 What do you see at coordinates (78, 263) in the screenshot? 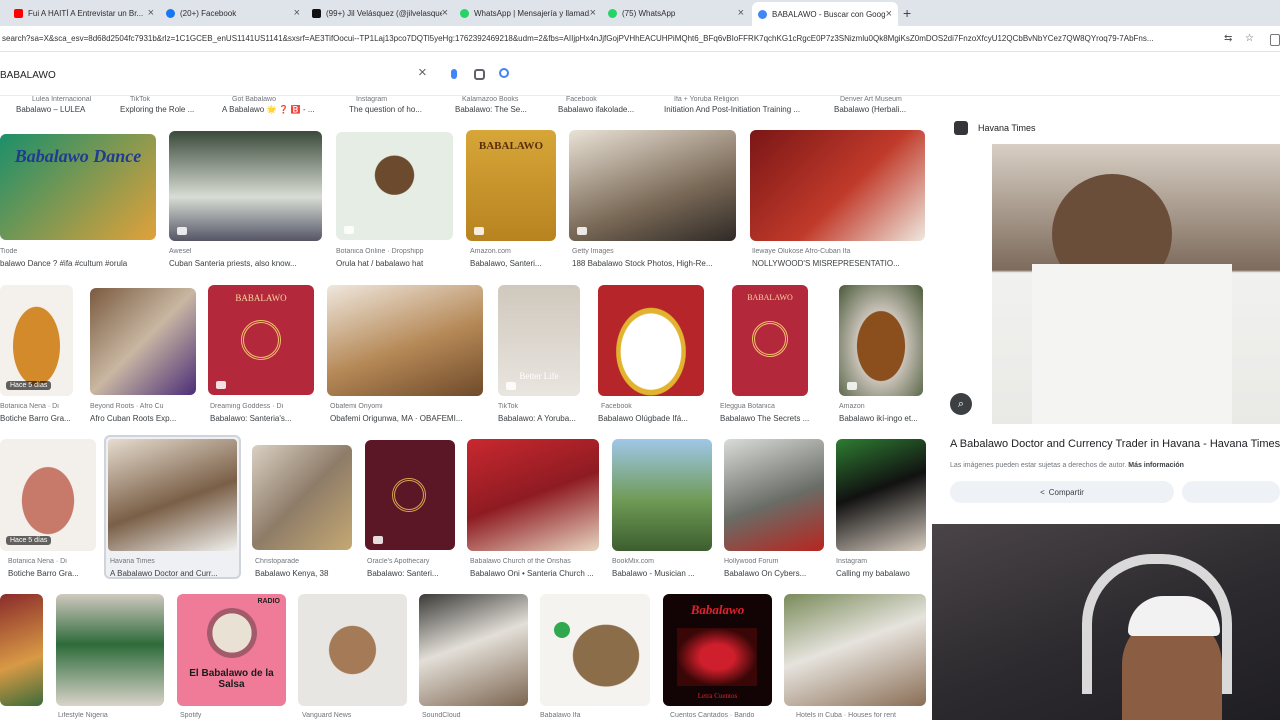
I see `result-caption: balawo Dance ? #ifa #cultum #orula` at bounding box center [78, 263].